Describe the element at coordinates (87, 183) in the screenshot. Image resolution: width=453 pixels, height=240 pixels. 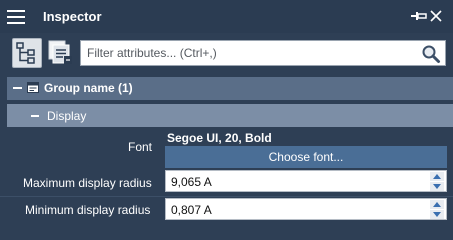
I see `max-radius-label: Maximum display radius` at that location.